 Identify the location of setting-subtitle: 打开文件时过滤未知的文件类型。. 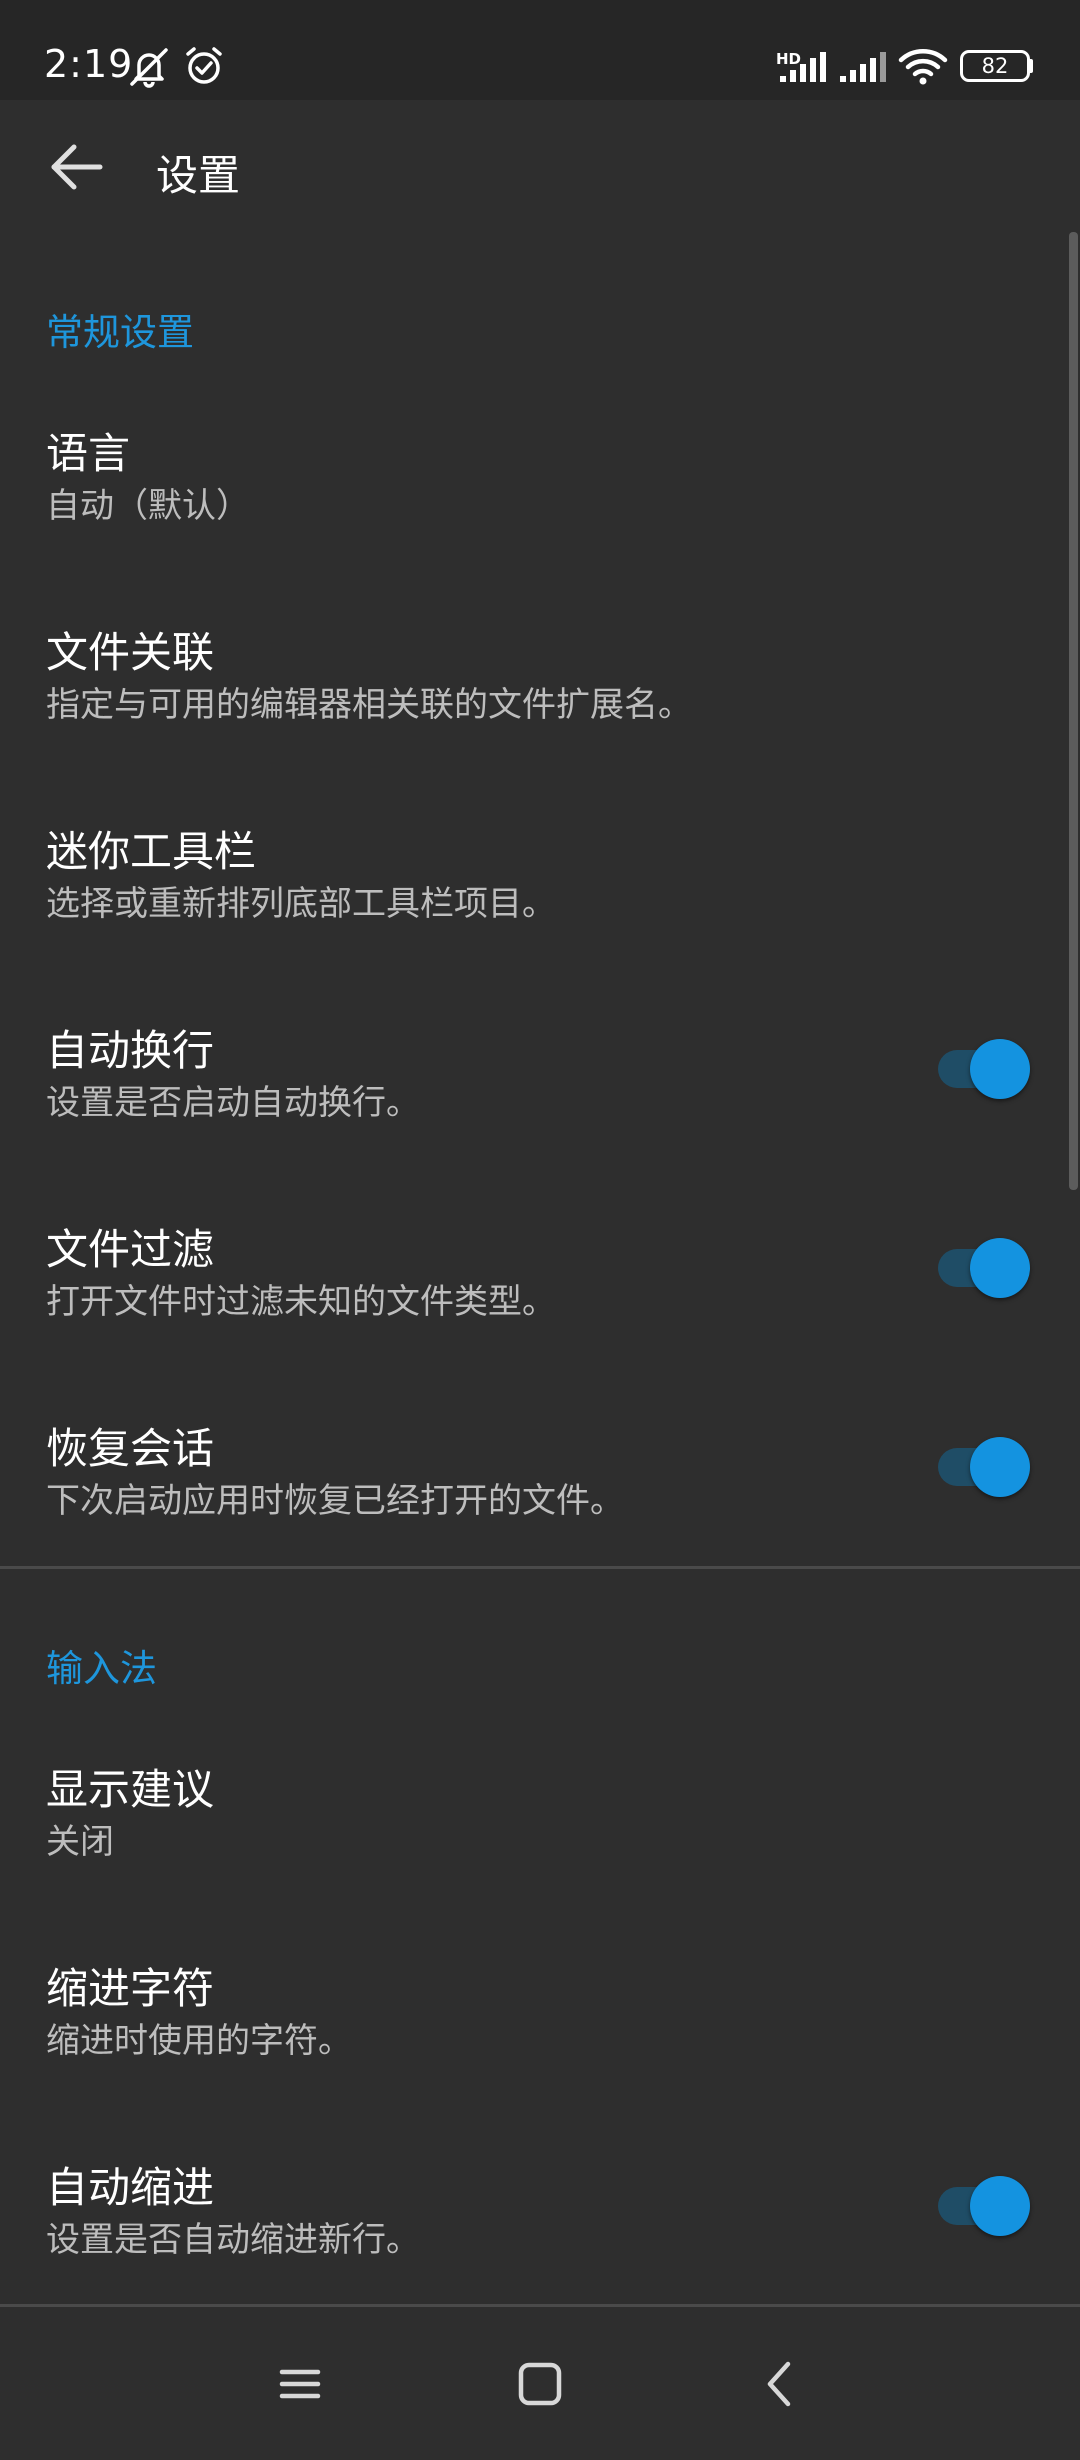
(301, 1302).